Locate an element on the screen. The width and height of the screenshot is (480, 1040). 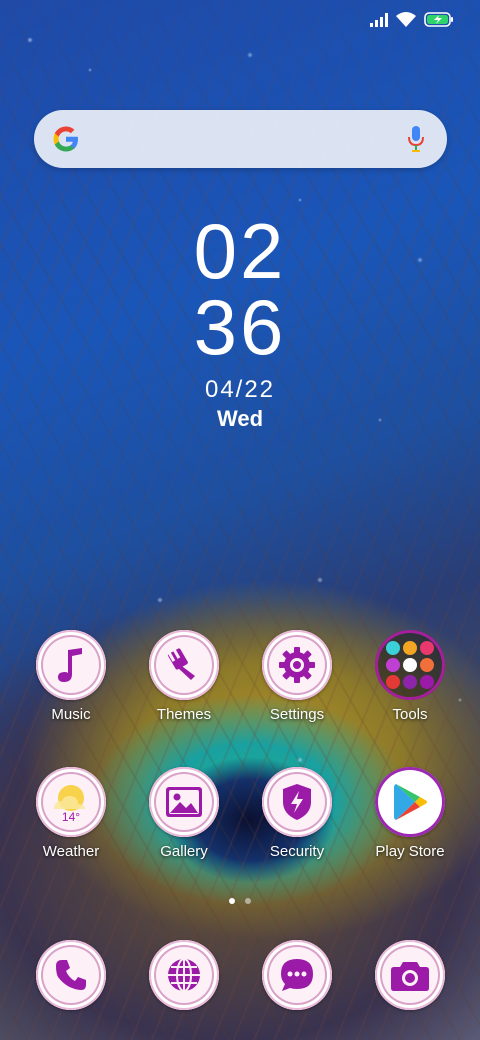
wifi-icon is located at coordinates (406, 22).